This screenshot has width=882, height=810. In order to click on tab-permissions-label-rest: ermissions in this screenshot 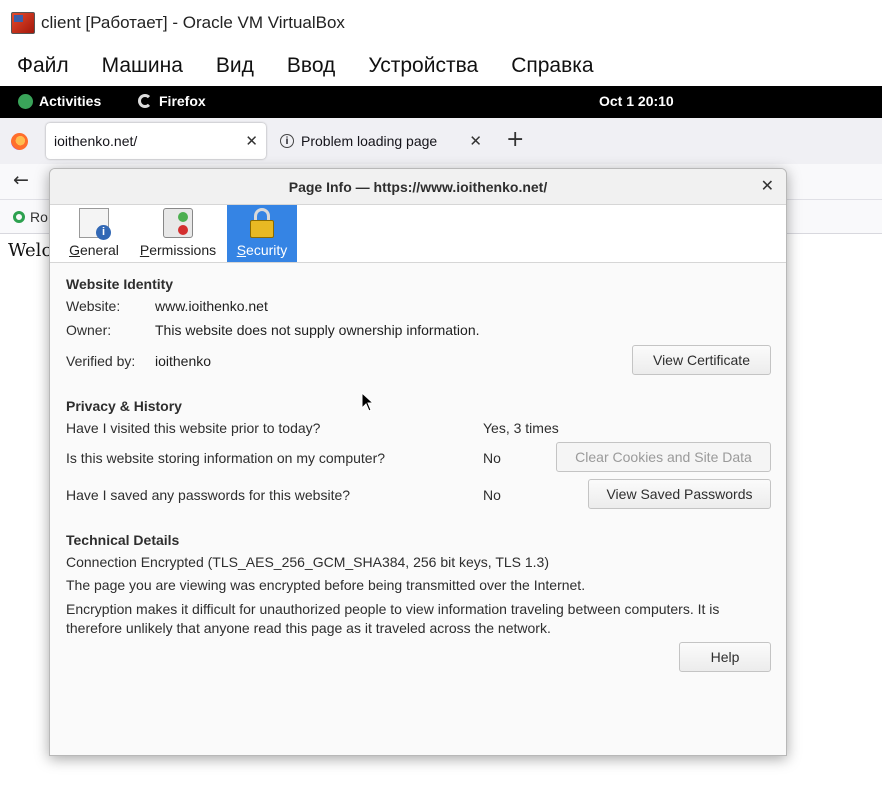, I will do `click(183, 250)`.